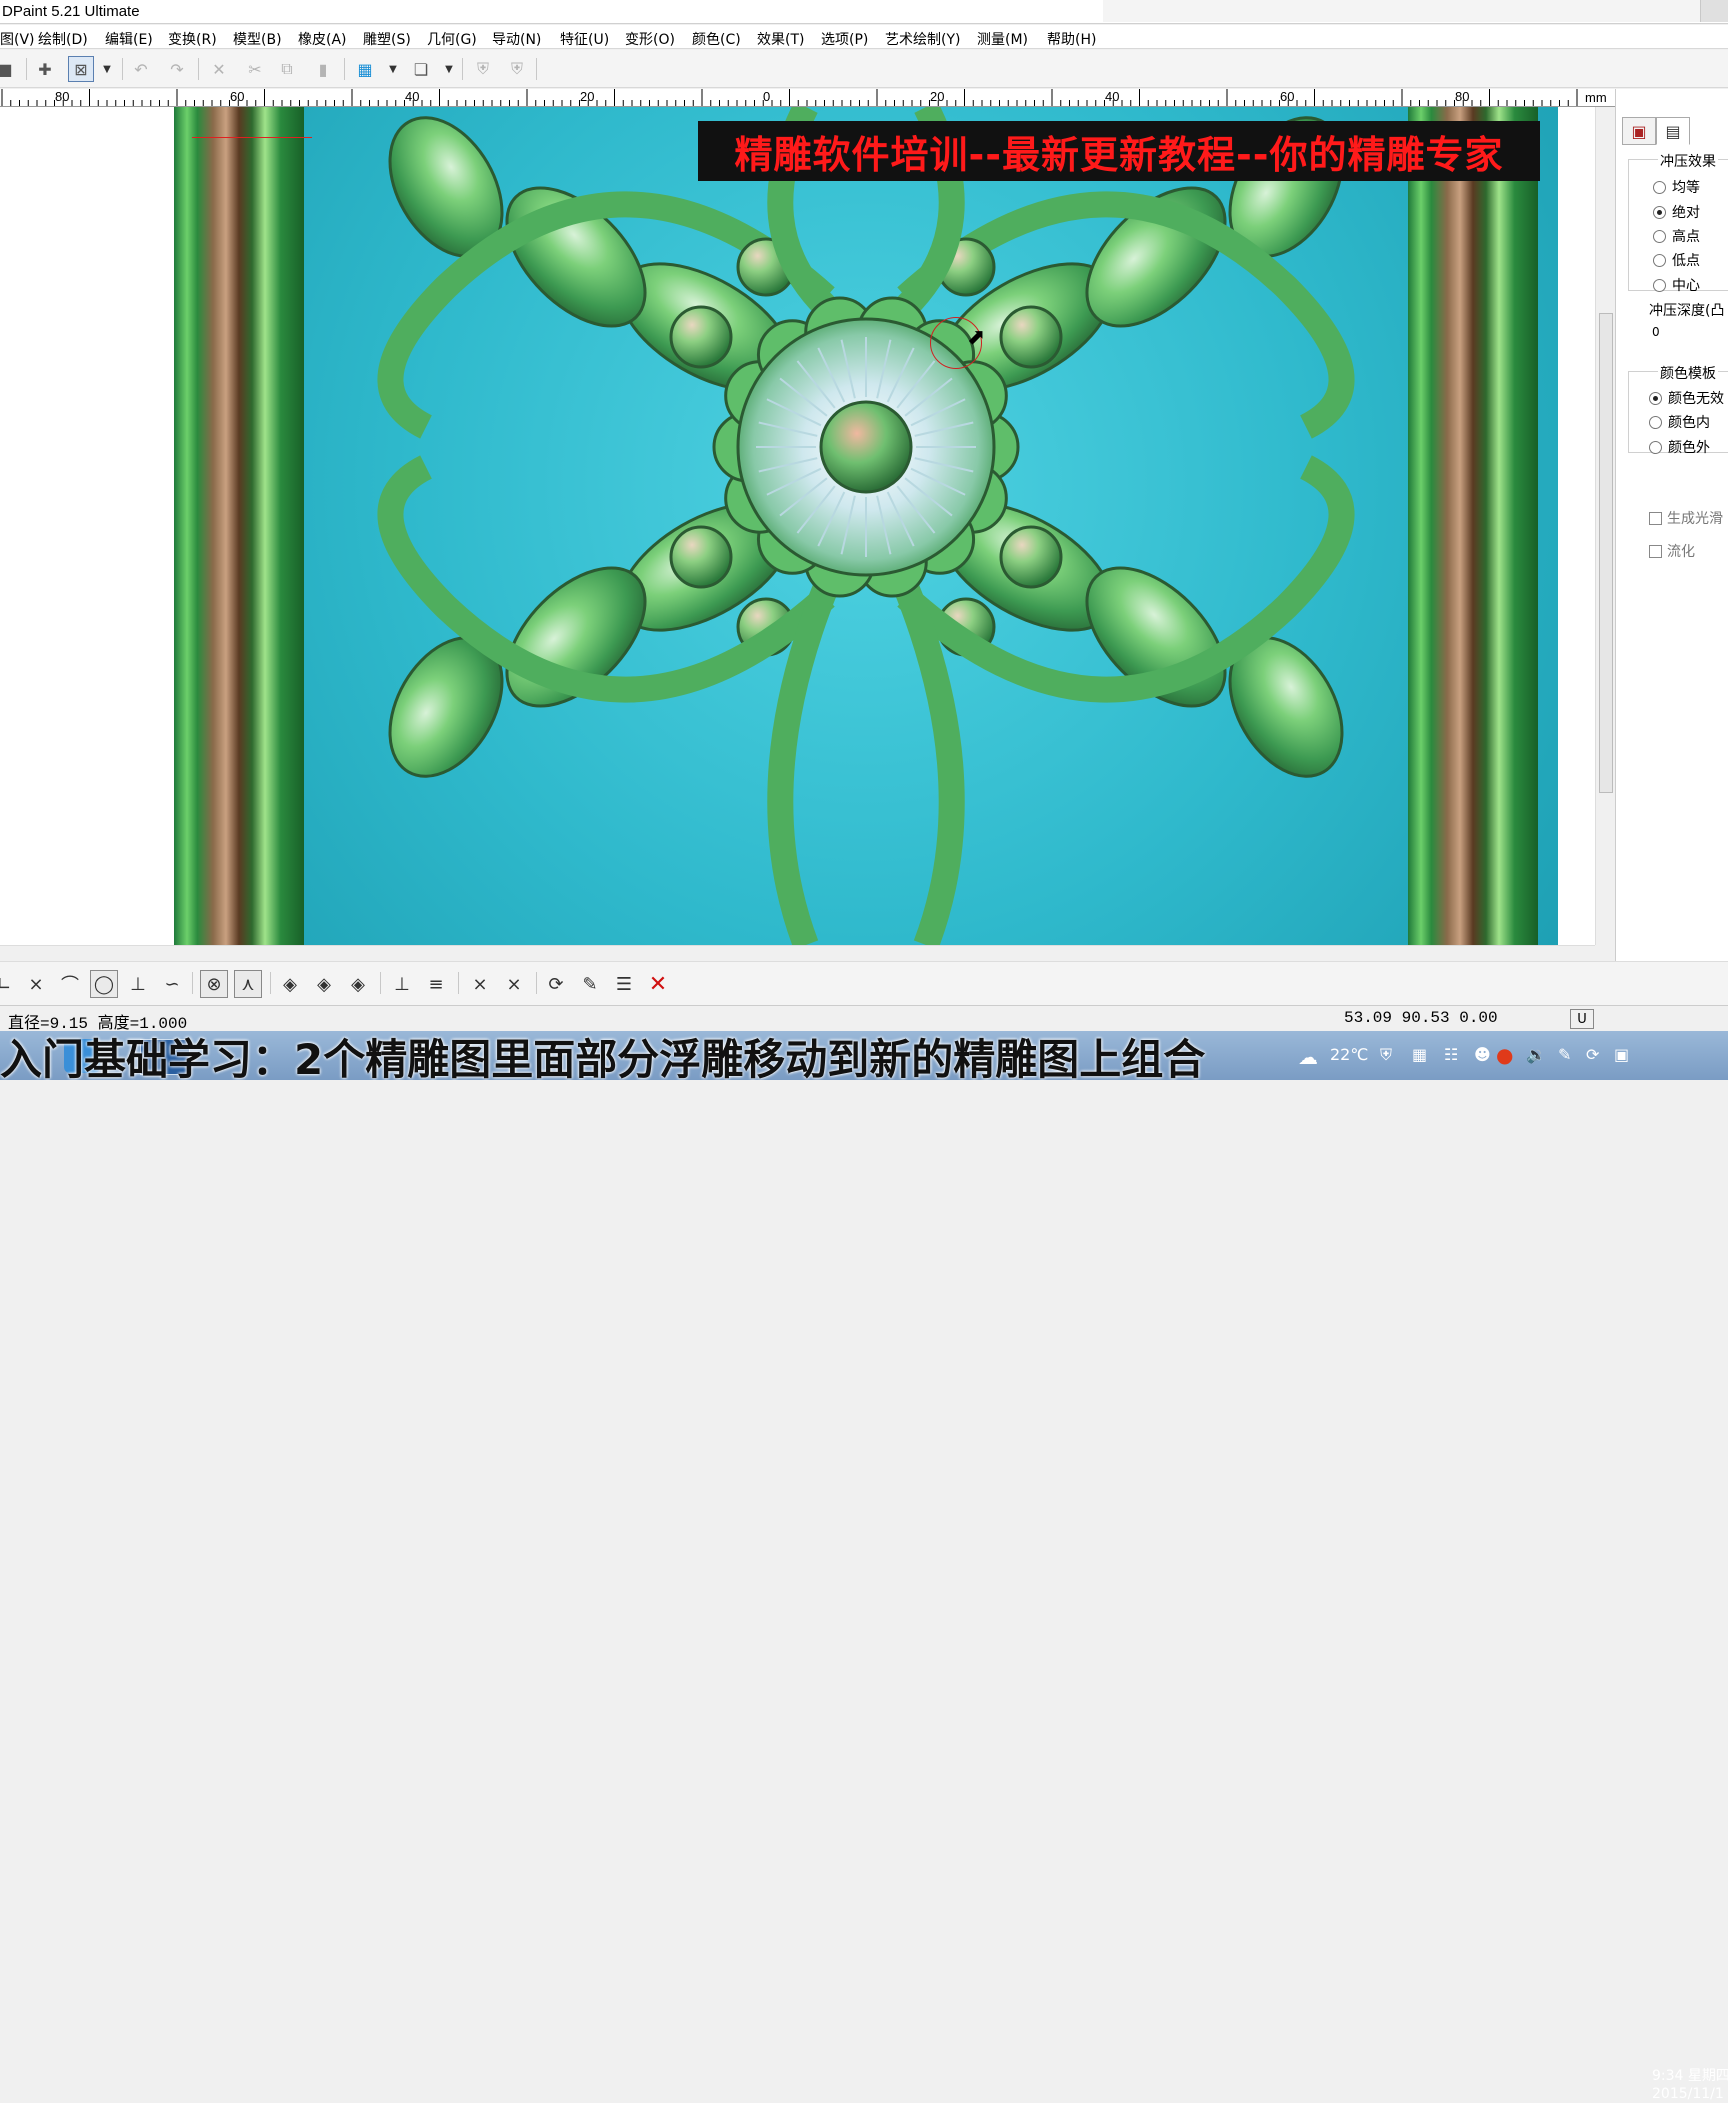 This screenshot has width=1728, height=2103. What do you see at coordinates (797, 953) in the screenshot?
I see `horizontal-scrollbar` at bounding box center [797, 953].